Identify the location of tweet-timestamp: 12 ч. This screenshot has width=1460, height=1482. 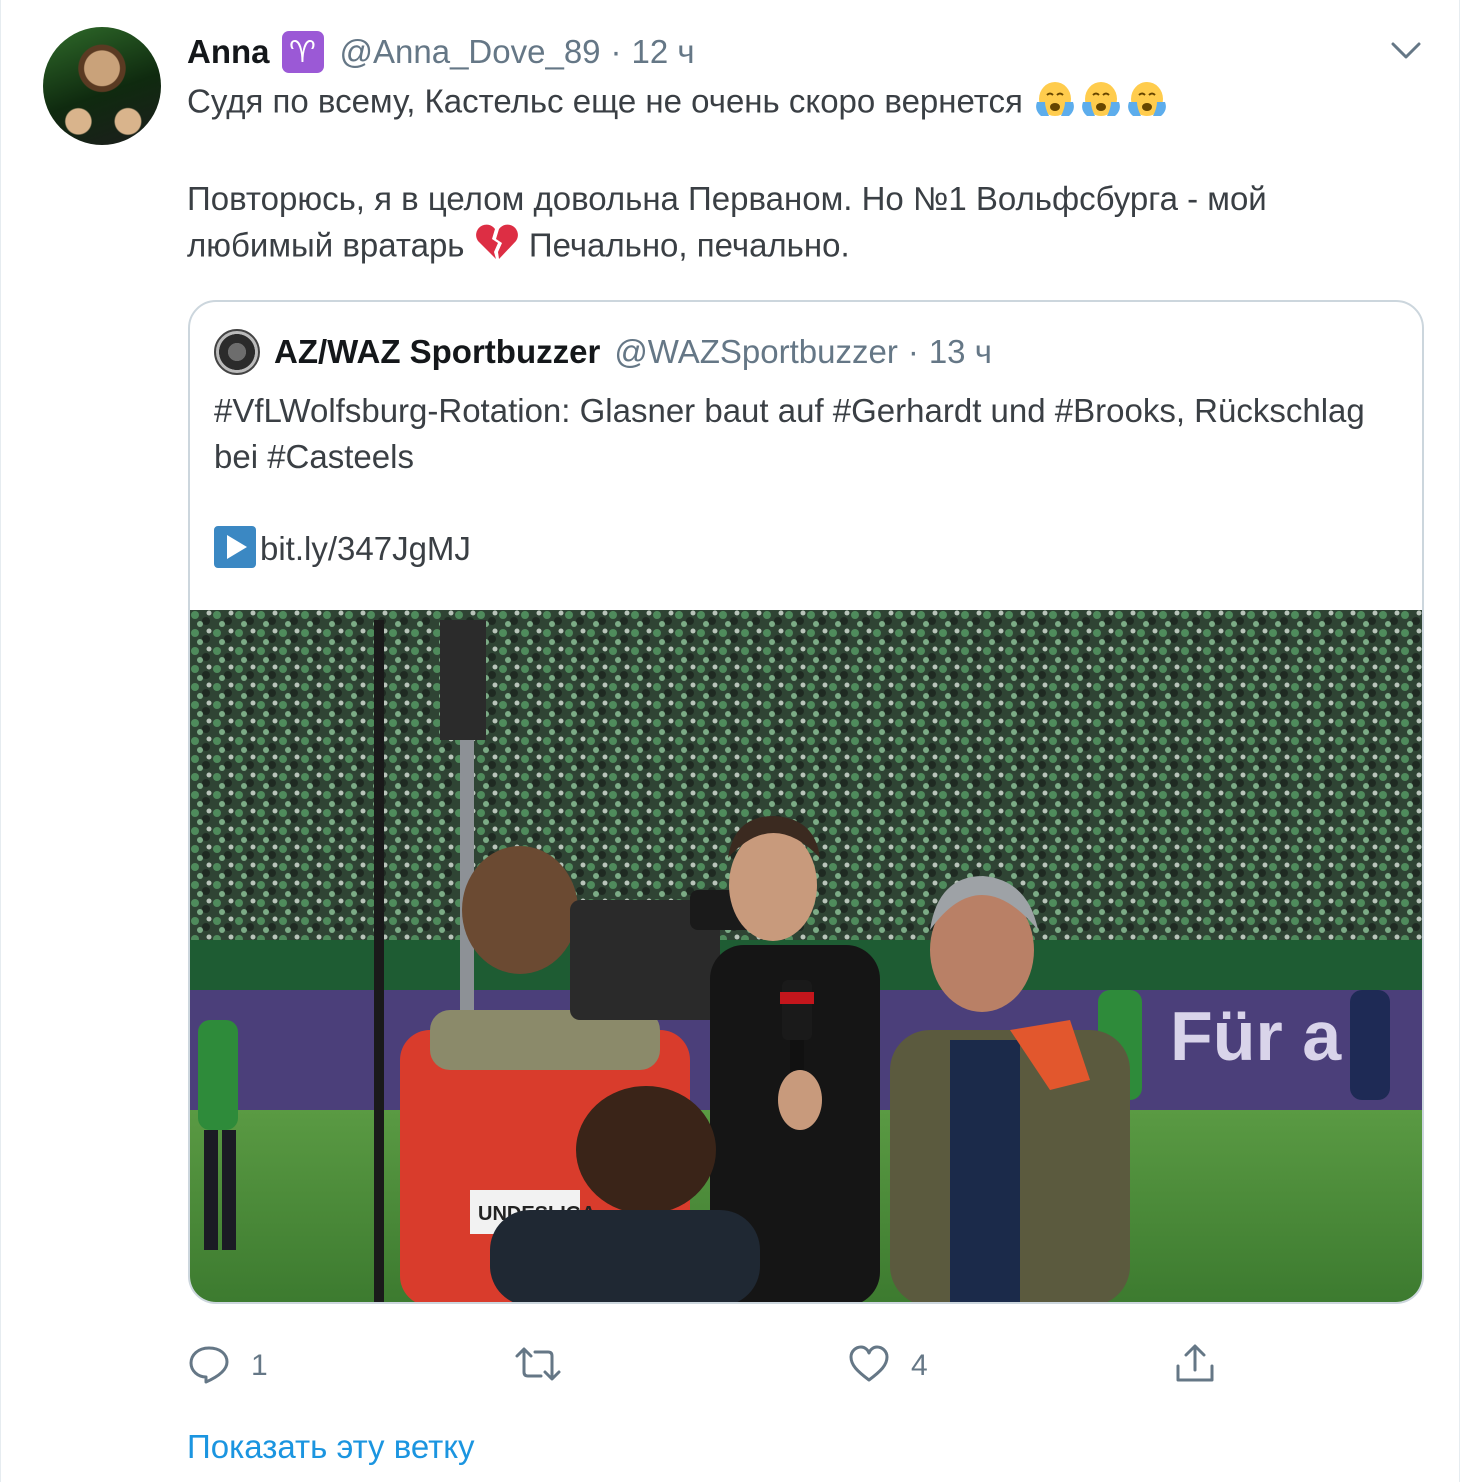
(663, 52).